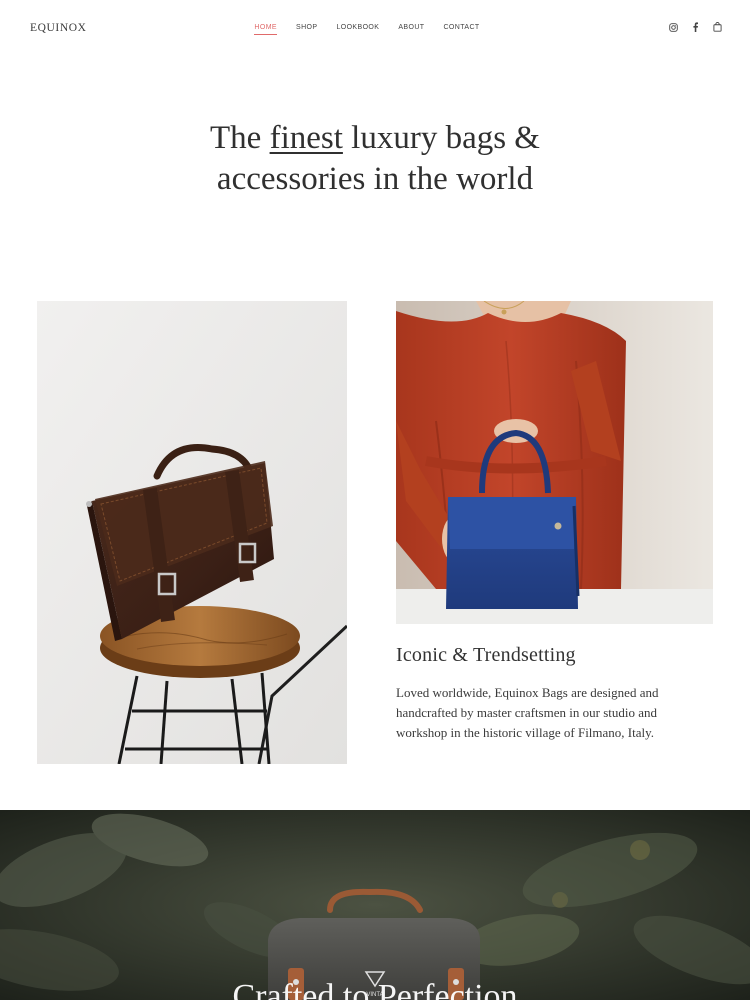 The height and width of the screenshot is (1000, 750). What do you see at coordinates (461, 29) in the screenshot?
I see `nav-contact: CONTACT` at bounding box center [461, 29].